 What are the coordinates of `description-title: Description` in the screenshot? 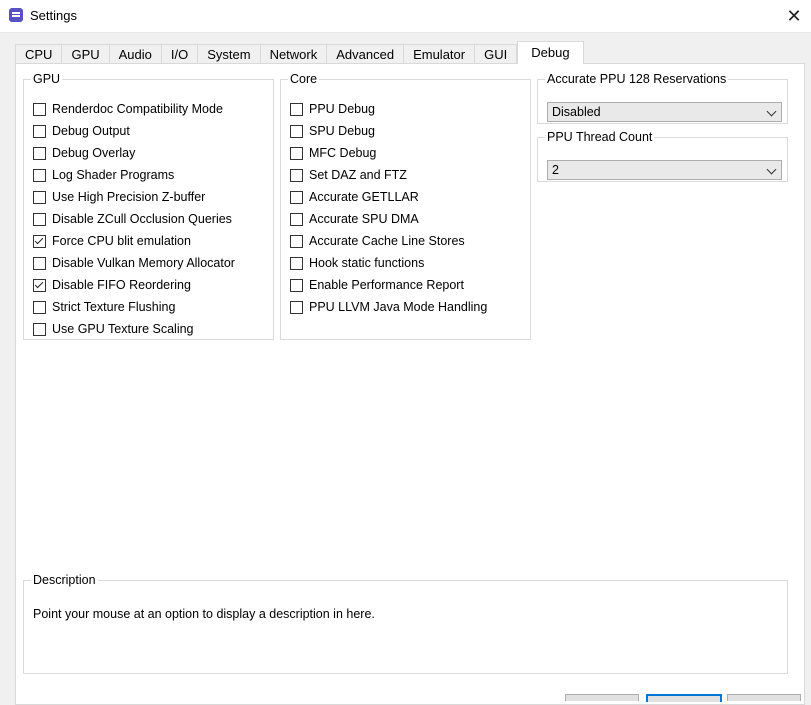 It's located at (64, 580).